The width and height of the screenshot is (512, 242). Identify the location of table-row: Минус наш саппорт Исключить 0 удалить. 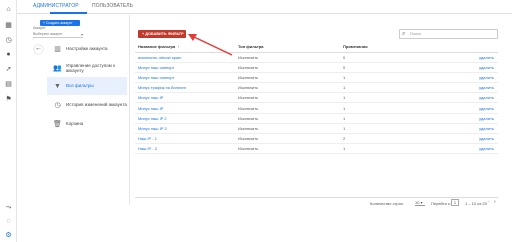
(316, 67).